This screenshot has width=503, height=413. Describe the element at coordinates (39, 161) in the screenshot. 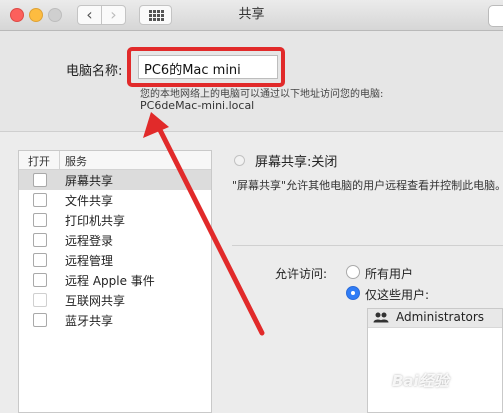

I see `column-on-header: 打开` at that location.